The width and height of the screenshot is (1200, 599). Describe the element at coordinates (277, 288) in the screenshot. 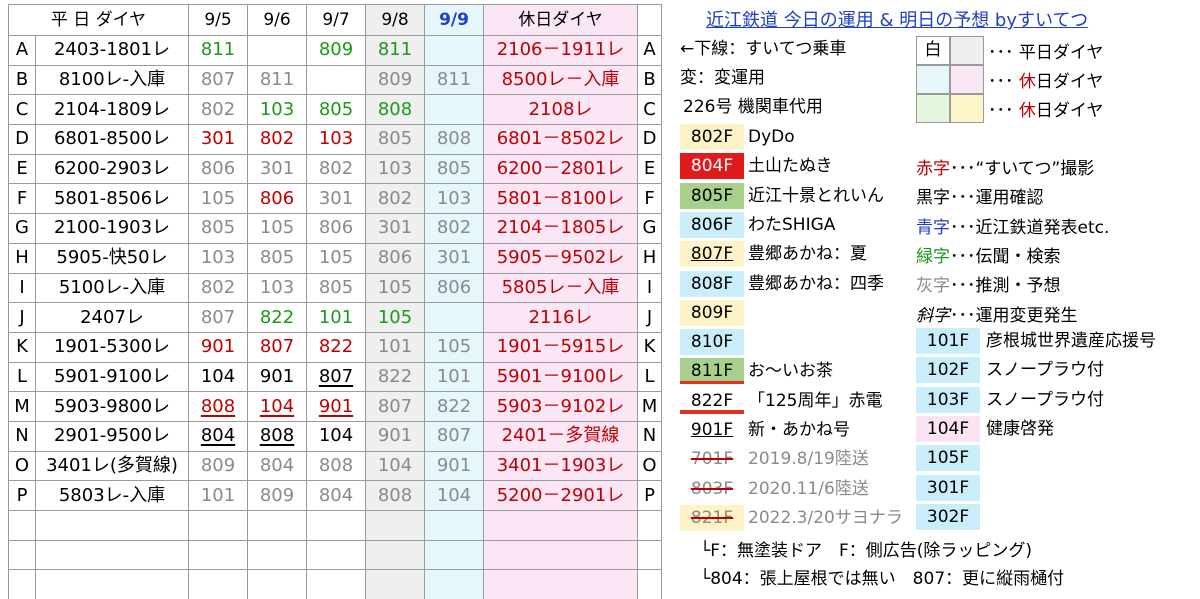

I see `car-cell-date-2: 103` at that location.